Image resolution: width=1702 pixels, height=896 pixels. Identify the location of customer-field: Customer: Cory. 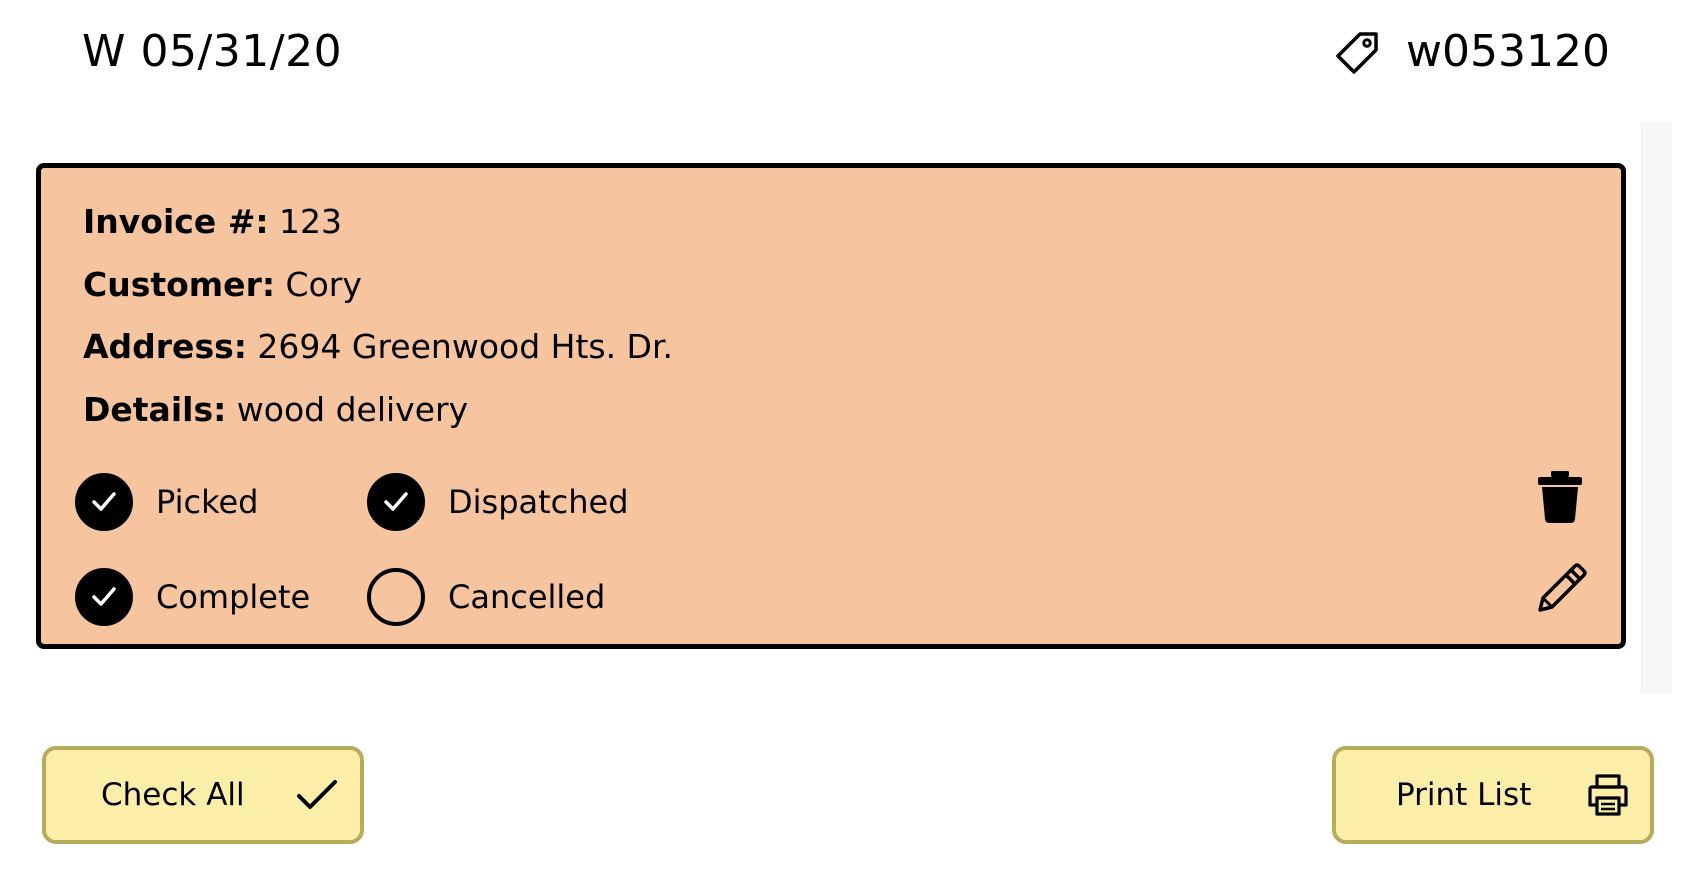
(222, 285).